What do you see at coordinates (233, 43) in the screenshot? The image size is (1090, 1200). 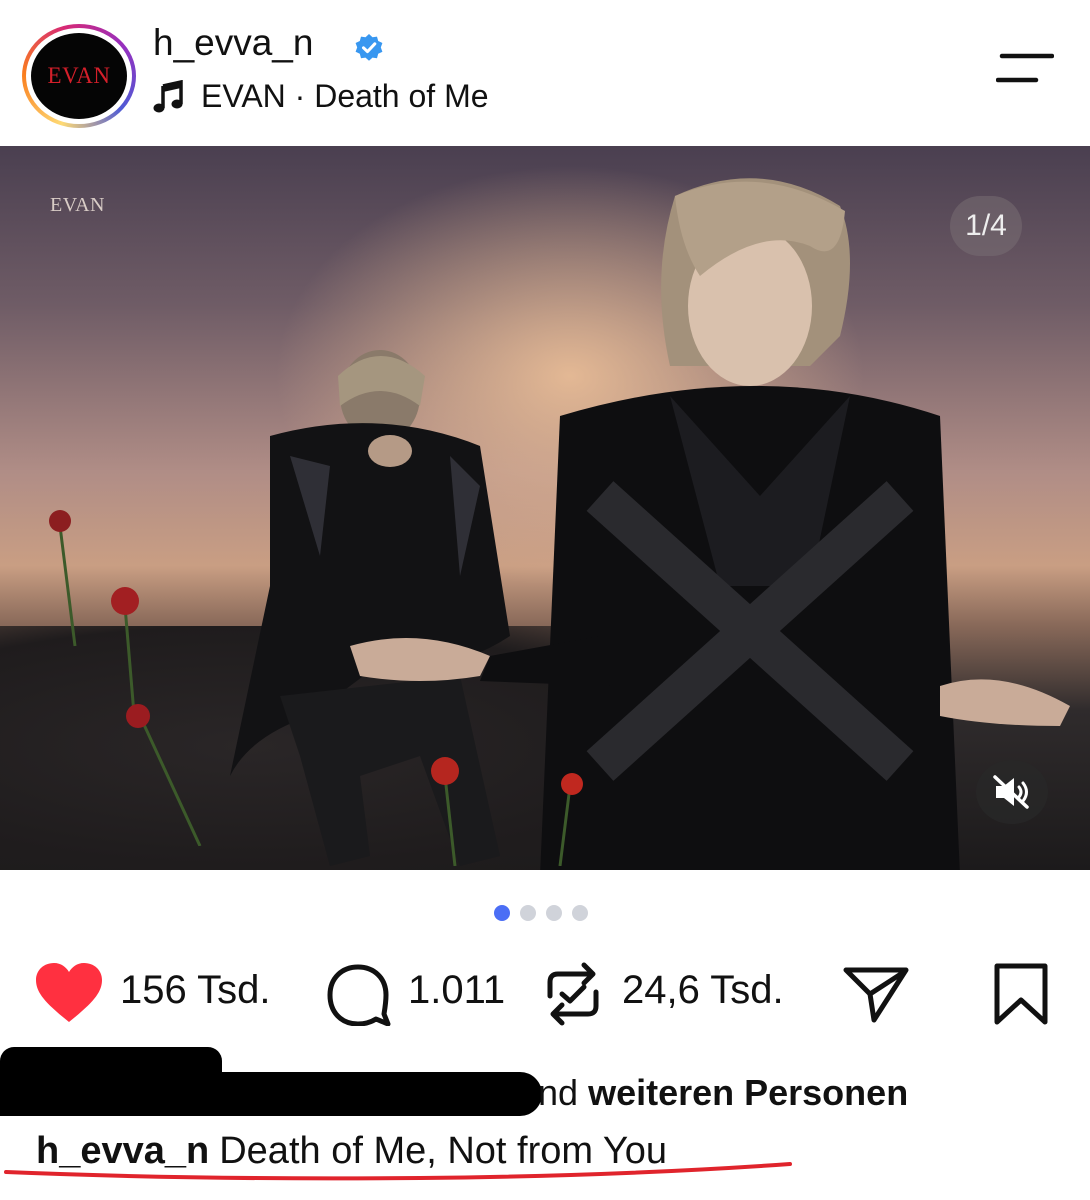 I see `post-username: h_evva_n` at bounding box center [233, 43].